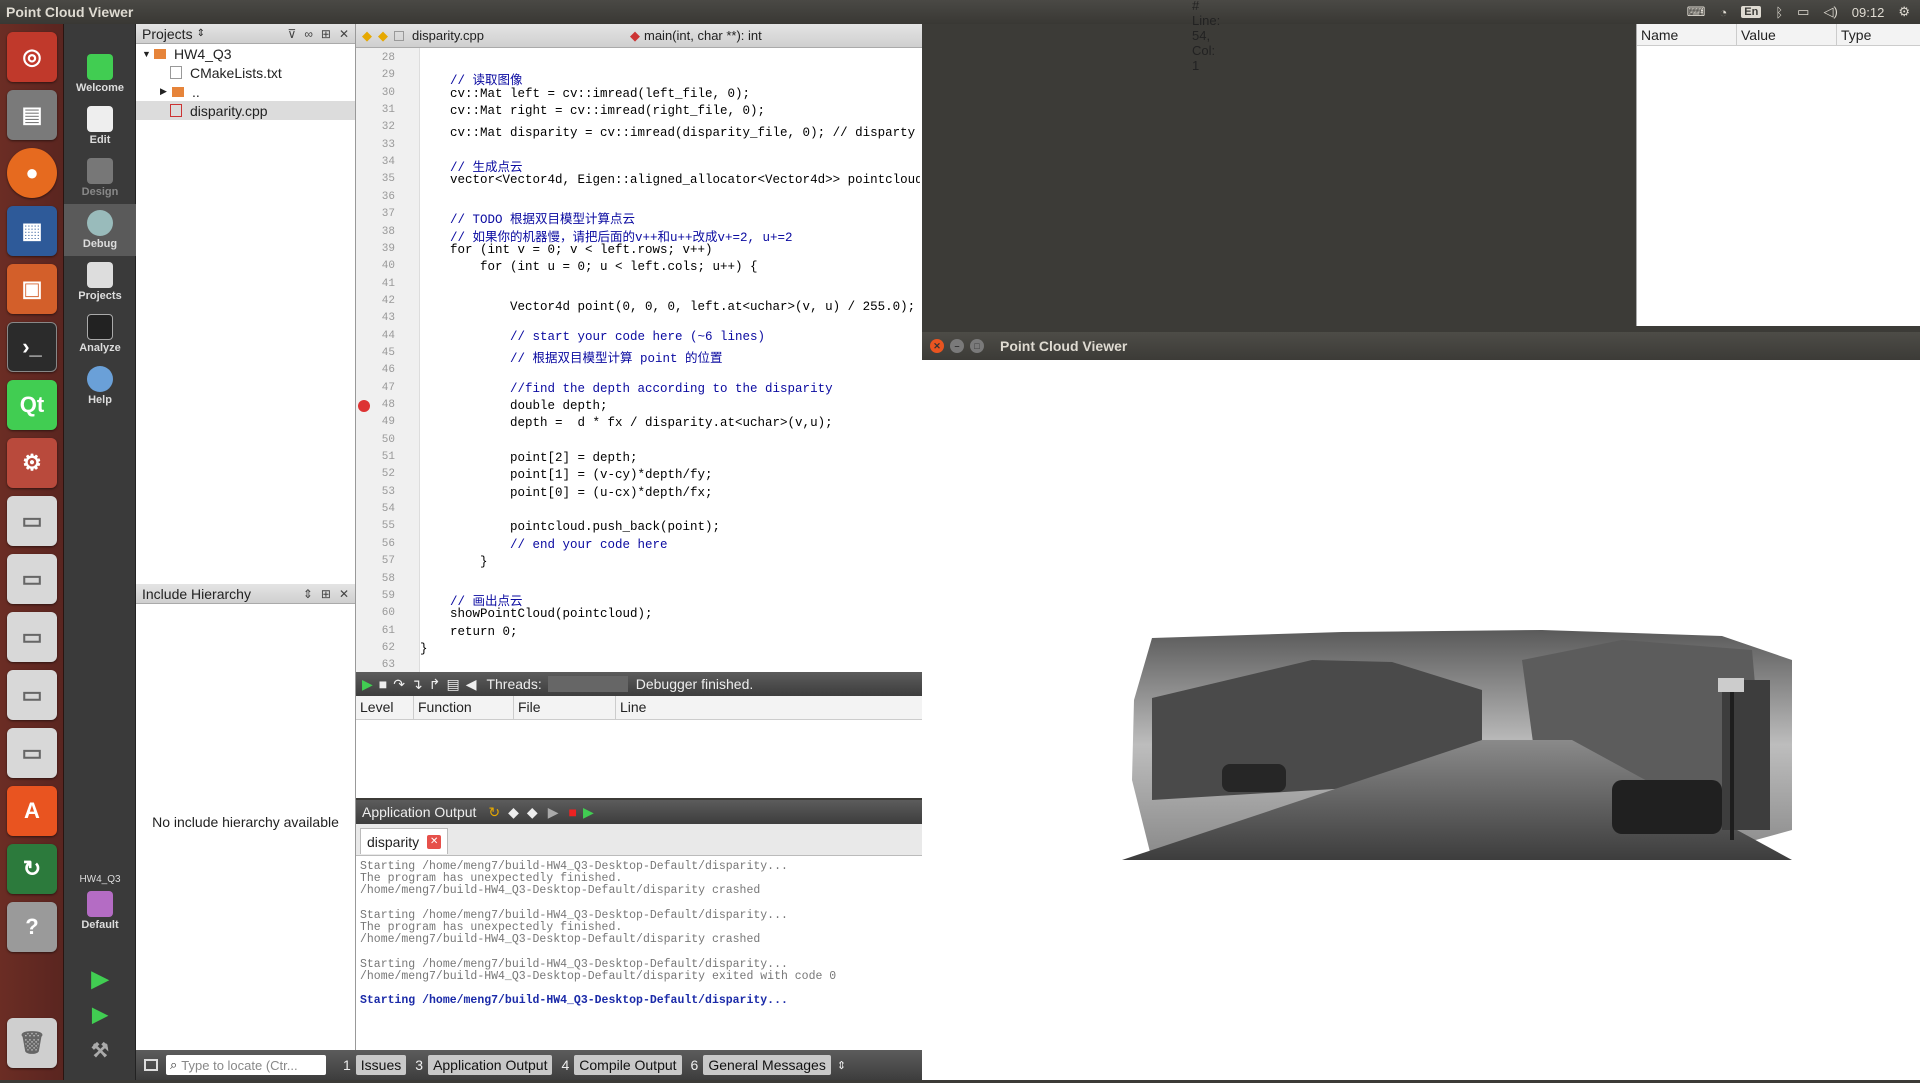 This screenshot has height=1083, width=1920. I want to click on tab-issues: 1 Issues, so click(372, 1065).